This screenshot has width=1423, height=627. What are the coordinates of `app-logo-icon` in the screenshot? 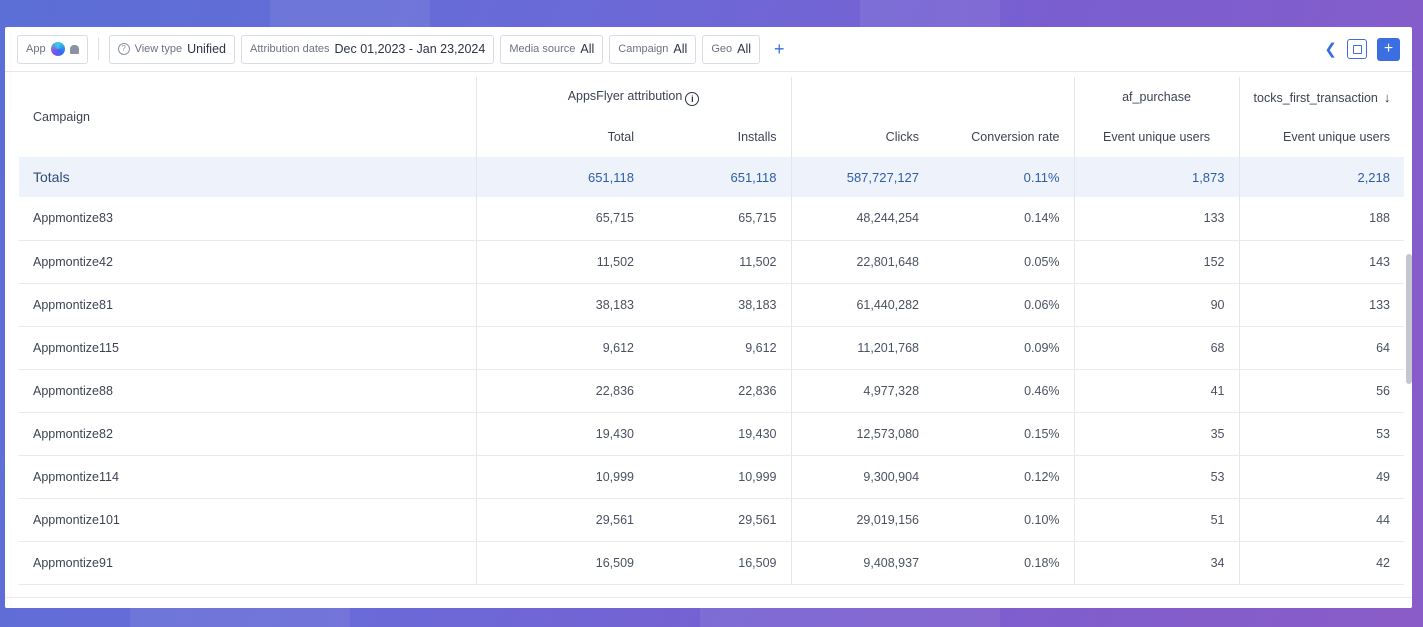 It's located at (57, 49).